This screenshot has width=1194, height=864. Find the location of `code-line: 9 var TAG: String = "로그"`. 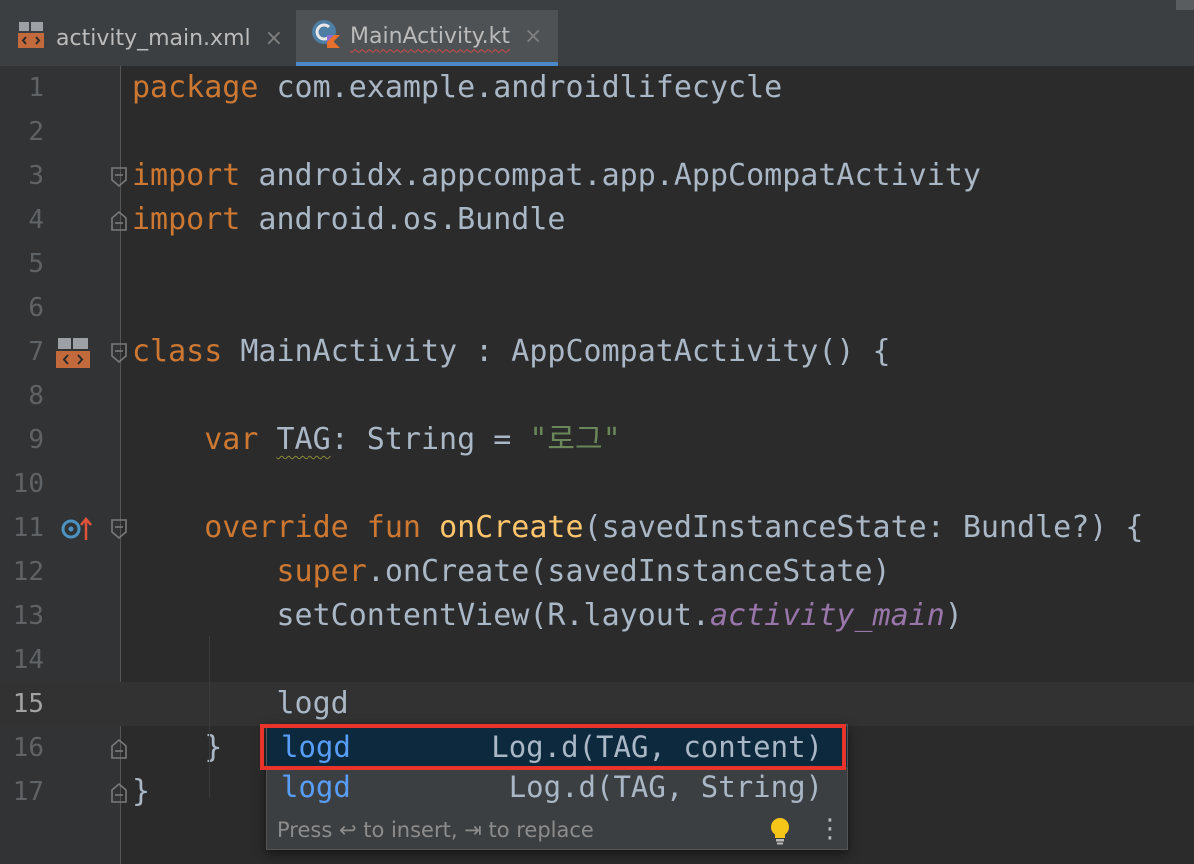

code-line: 9 var TAG: String = "로그" is located at coordinates (597, 440).